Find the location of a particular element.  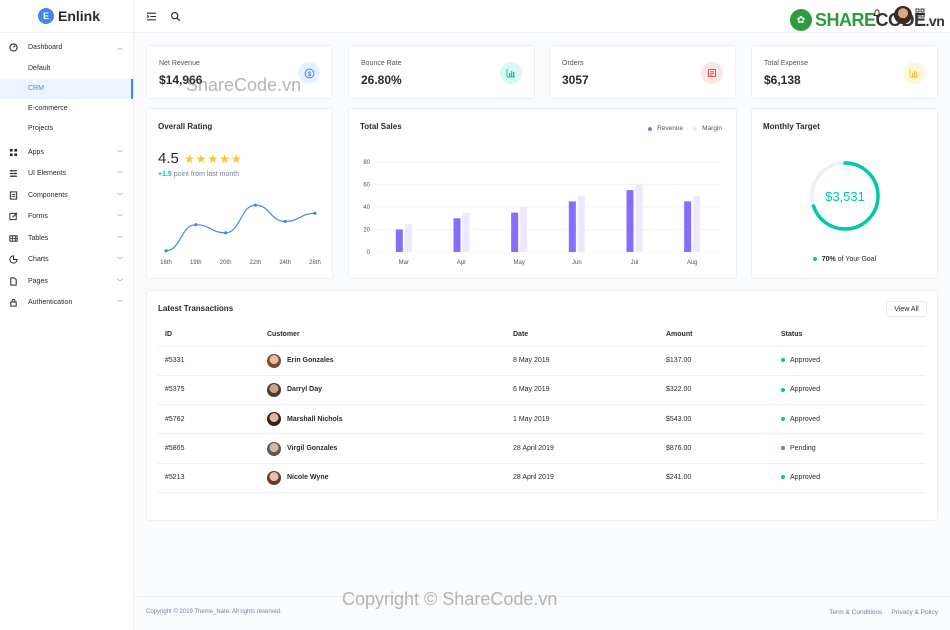

sidebar-item-charts: Charts ﹀ is located at coordinates (66, 260).